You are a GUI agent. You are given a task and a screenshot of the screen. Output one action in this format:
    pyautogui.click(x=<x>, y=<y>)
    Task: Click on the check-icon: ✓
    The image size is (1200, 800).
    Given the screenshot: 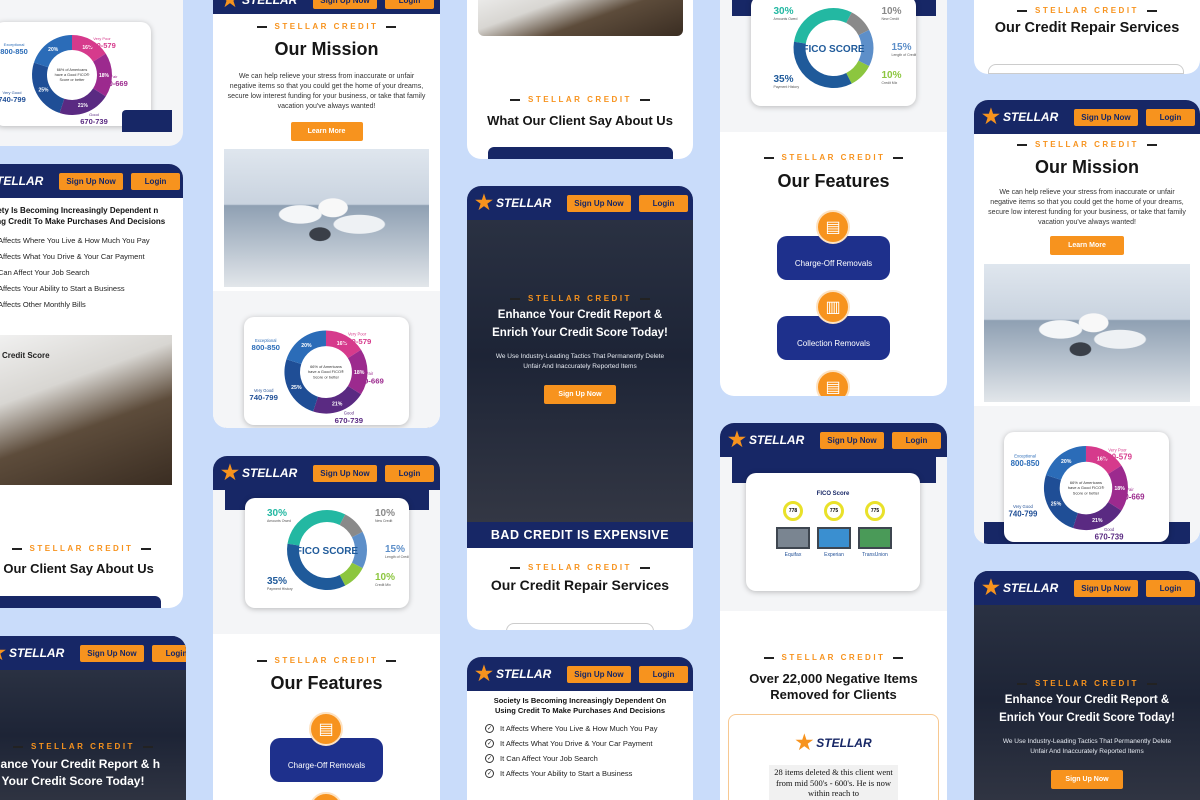 What is the action you would take?
    pyautogui.click(x=489, y=759)
    